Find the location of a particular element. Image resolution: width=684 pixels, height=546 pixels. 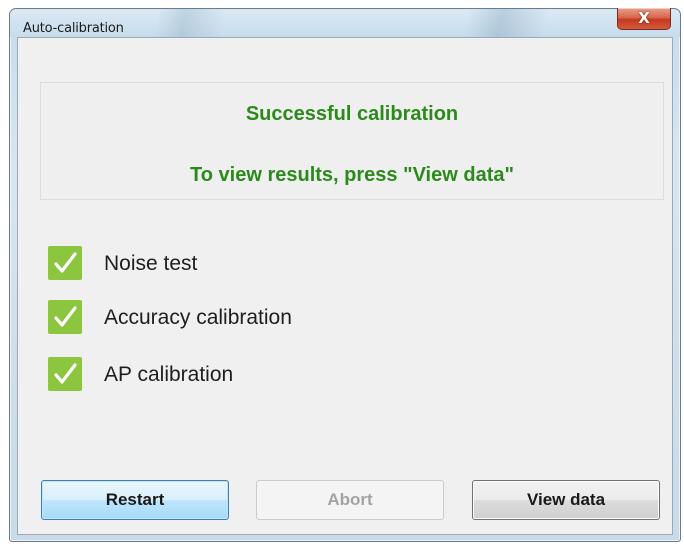

check-label: Noise test is located at coordinates (151, 263).